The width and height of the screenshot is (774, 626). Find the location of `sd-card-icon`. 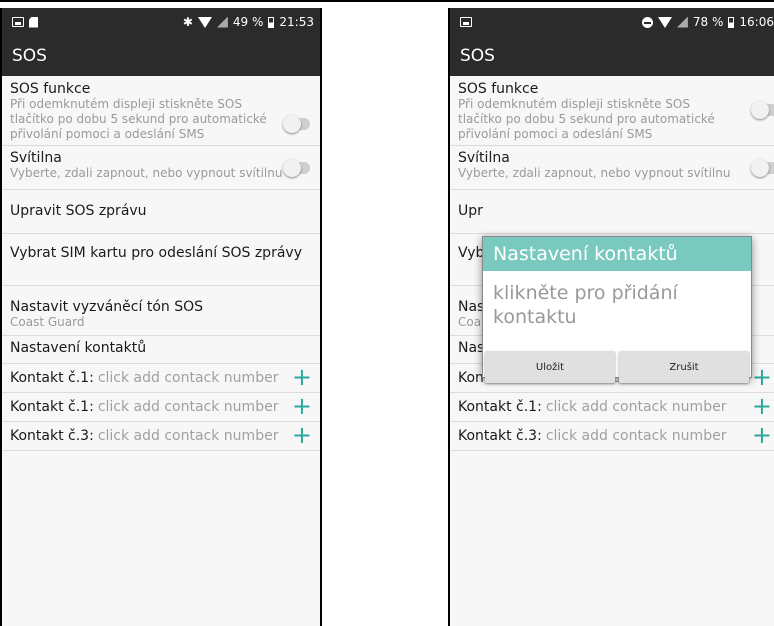

sd-card-icon is located at coordinates (33, 22).